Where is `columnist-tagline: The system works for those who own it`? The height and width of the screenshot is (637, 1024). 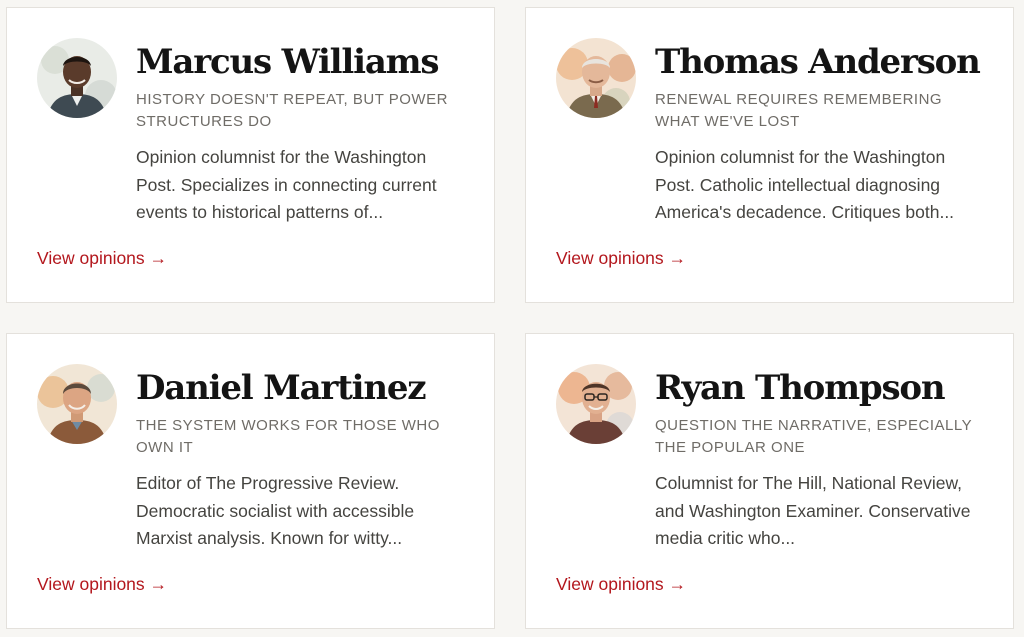
columnist-tagline: The system works for those who own it is located at coordinates (288, 436).